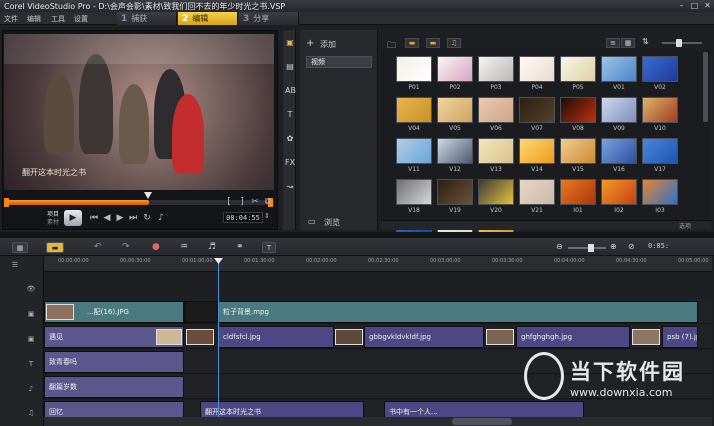  What do you see at coordinates (34, 19) in the screenshot?
I see `menu-edit: 编辑` at bounding box center [34, 19].